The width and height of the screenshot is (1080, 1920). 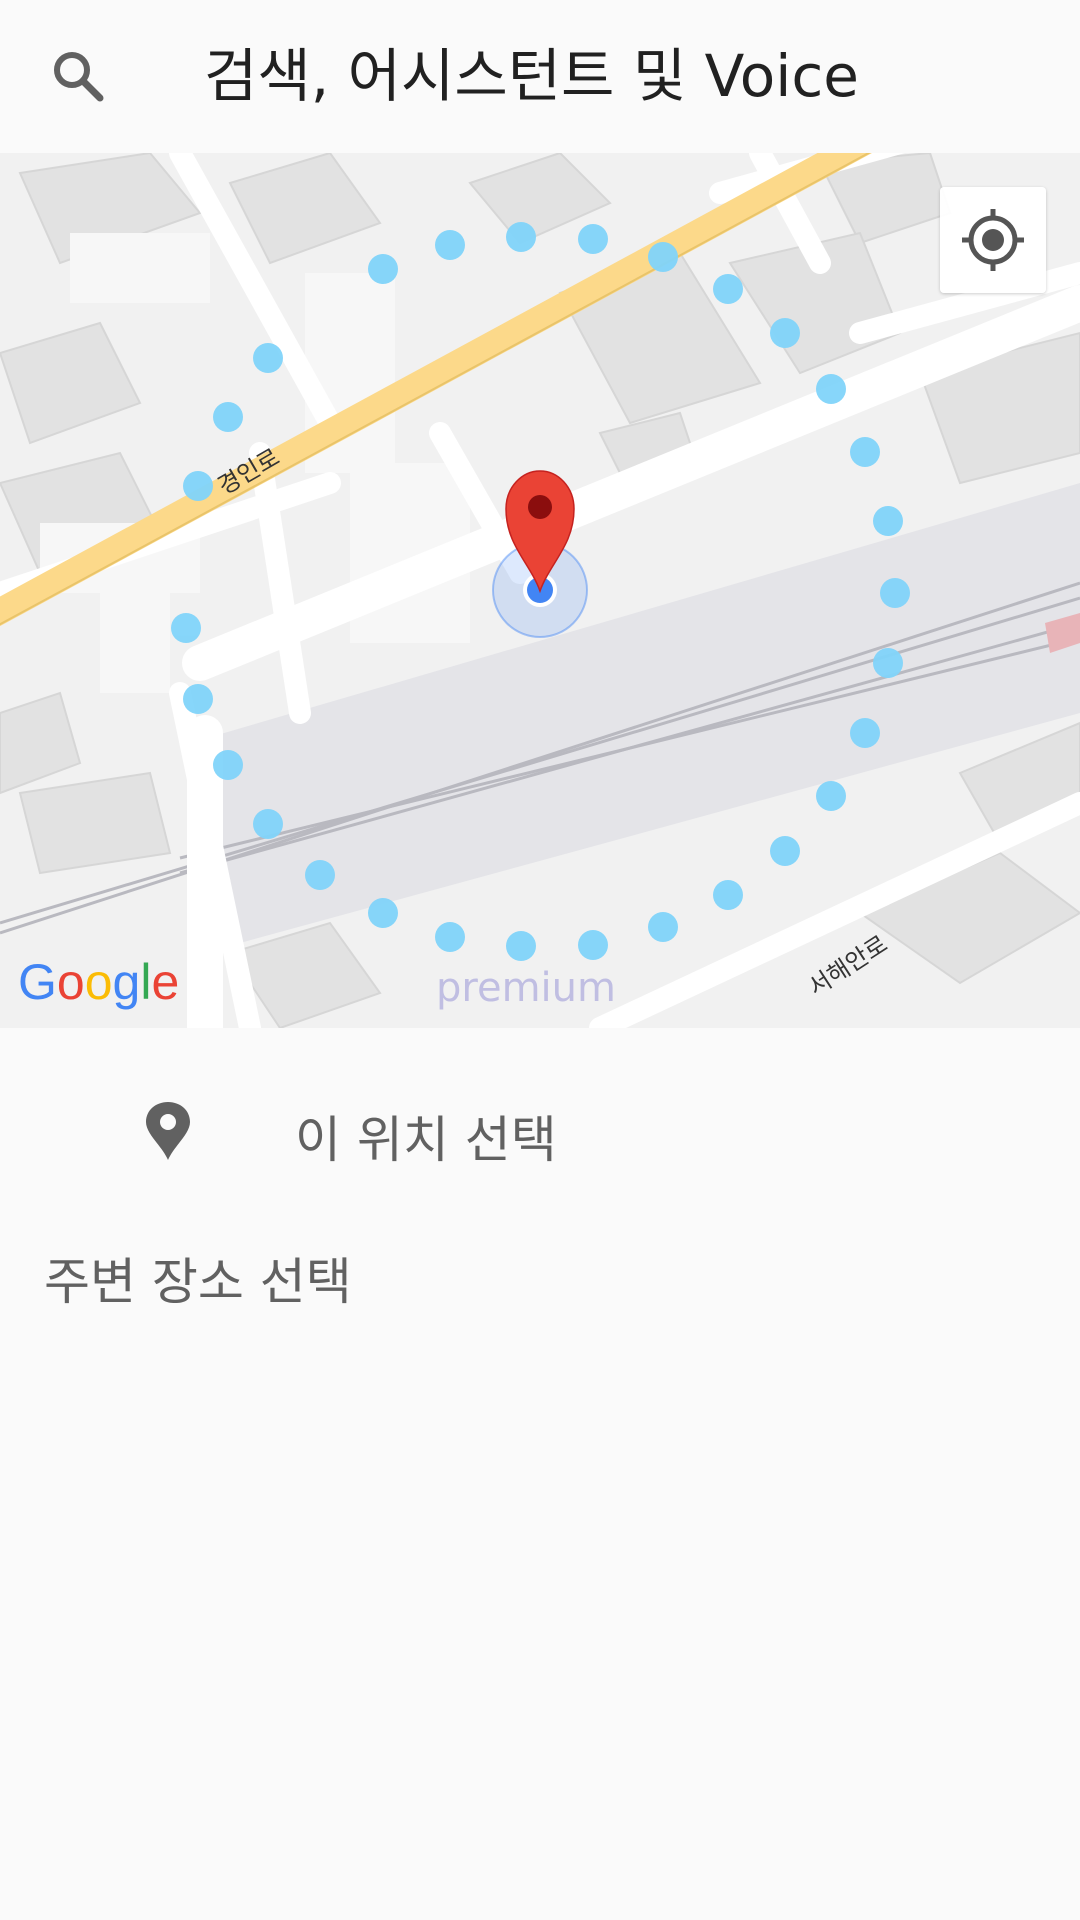 What do you see at coordinates (78, 76) in the screenshot?
I see `search-icon` at bounding box center [78, 76].